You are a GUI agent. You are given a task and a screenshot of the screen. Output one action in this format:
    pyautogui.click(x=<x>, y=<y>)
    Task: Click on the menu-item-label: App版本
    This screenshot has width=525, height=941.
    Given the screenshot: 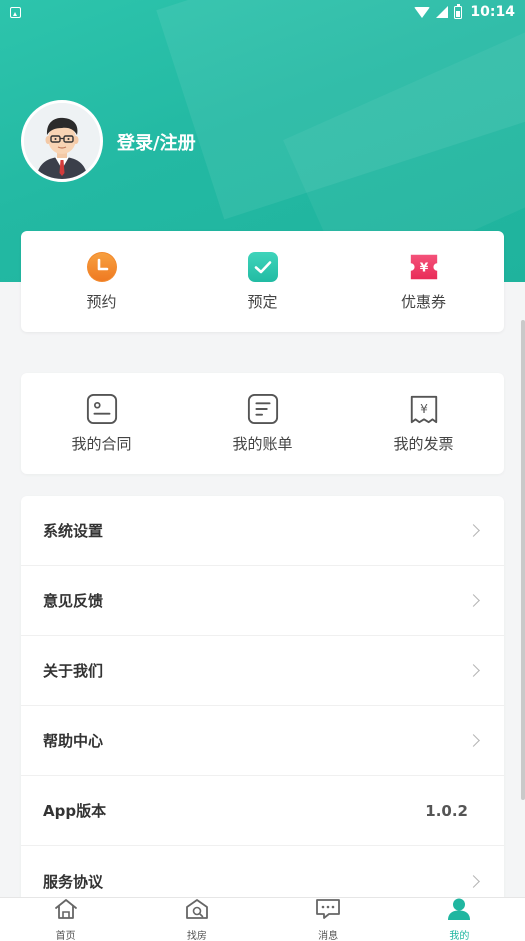 What is the action you would take?
    pyautogui.click(x=75, y=811)
    